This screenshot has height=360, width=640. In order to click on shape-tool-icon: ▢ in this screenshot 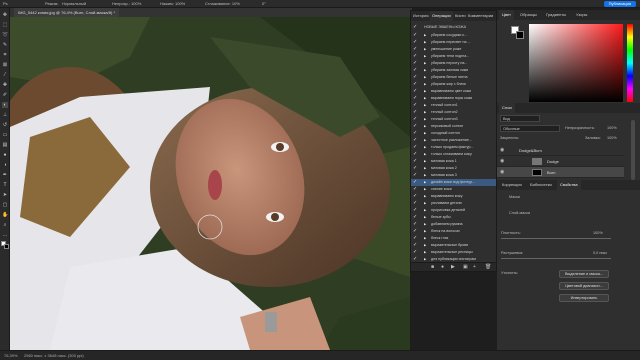, I will do `click(5, 205)`.